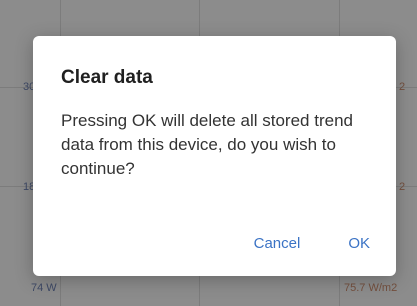  What do you see at coordinates (107, 77) in the screenshot?
I see `dialog-title: Clear data` at bounding box center [107, 77].